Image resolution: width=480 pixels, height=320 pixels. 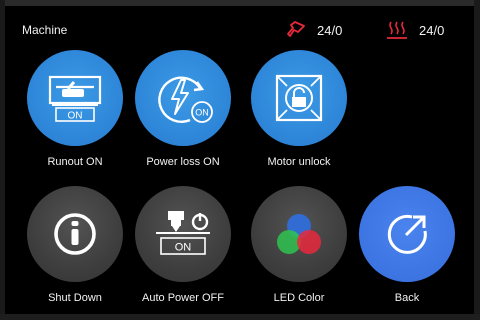 I want to click on bezel-top, so click(x=240, y=3).